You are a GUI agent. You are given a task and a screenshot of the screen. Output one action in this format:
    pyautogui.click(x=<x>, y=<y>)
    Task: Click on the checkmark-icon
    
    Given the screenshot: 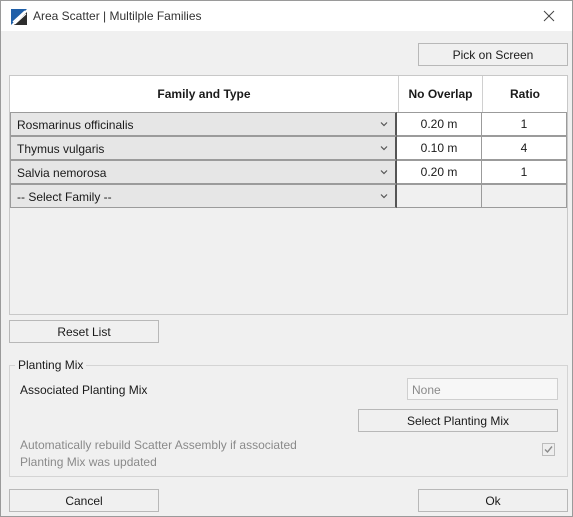 What is the action you would take?
    pyautogui.click(x=548, y=450)
    